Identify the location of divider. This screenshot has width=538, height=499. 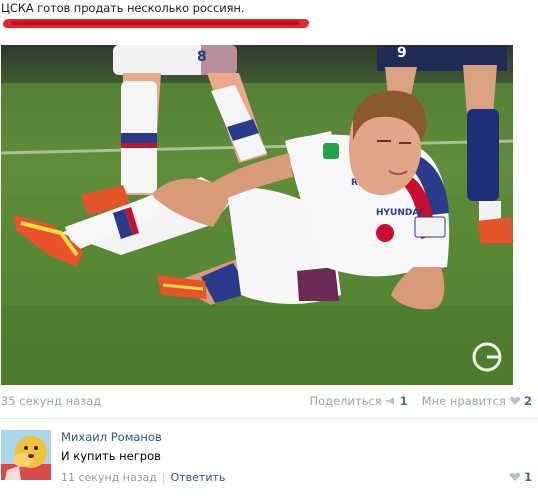
(269, 418).